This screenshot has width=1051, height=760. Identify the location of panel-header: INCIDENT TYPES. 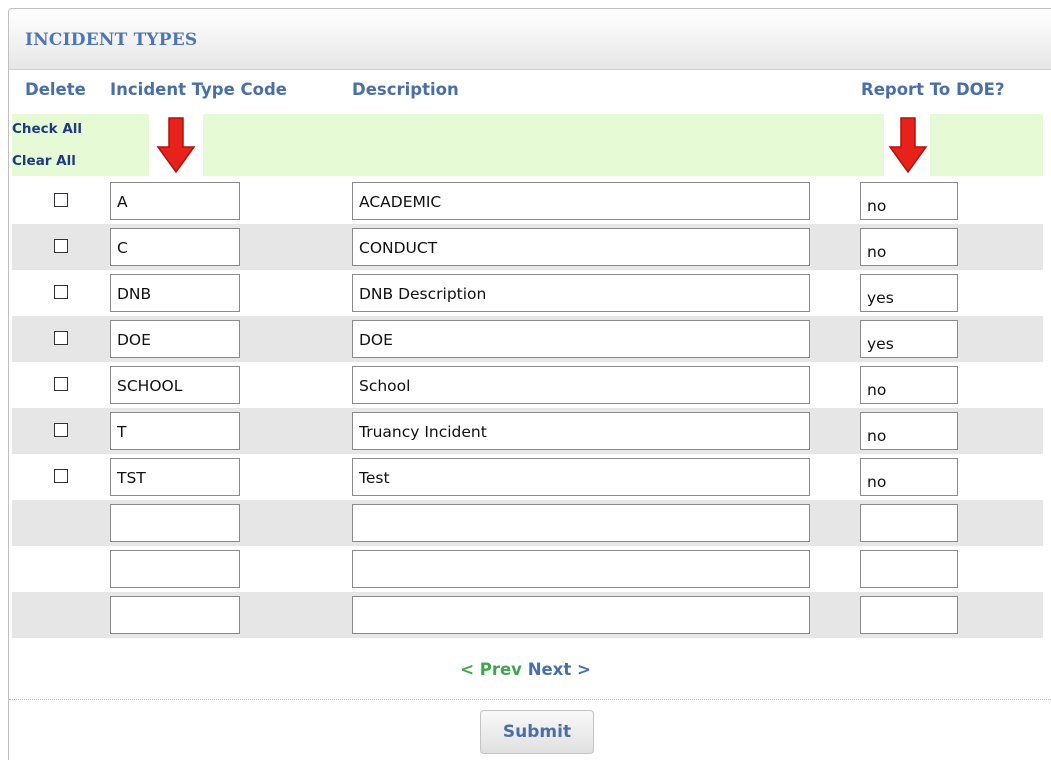
(530, 39).